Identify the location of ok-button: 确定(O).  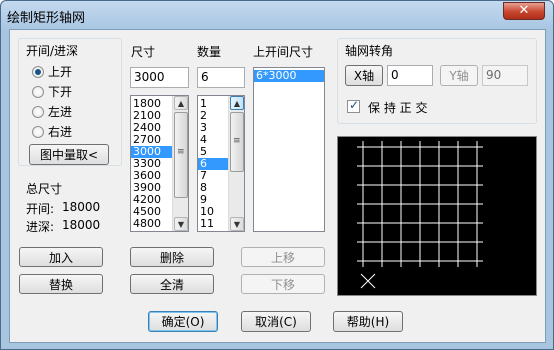
(183, 321).